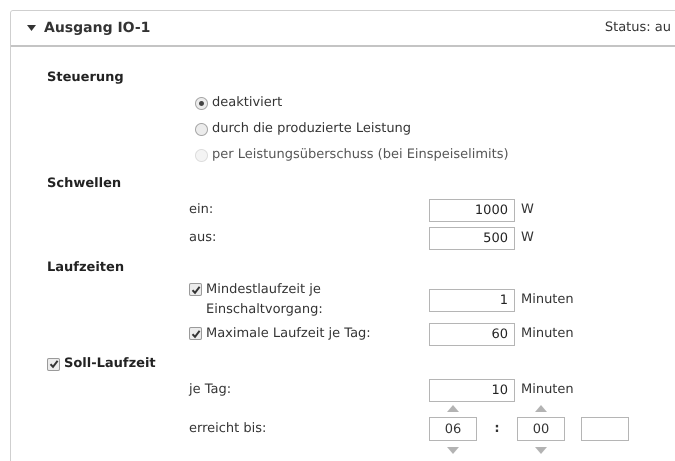 The image size is (675, 461). What do you see at coordinates (637, 28) in the screenshot?
I see `status-text: Status: au` at bounding box center [637, 28].